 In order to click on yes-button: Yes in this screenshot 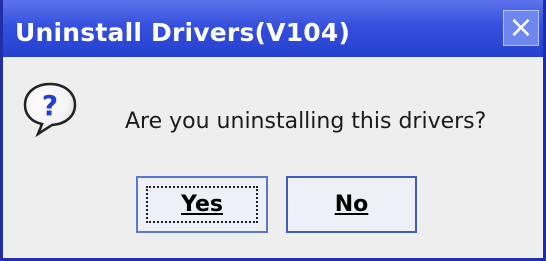, I will do `click(202, 204)`.